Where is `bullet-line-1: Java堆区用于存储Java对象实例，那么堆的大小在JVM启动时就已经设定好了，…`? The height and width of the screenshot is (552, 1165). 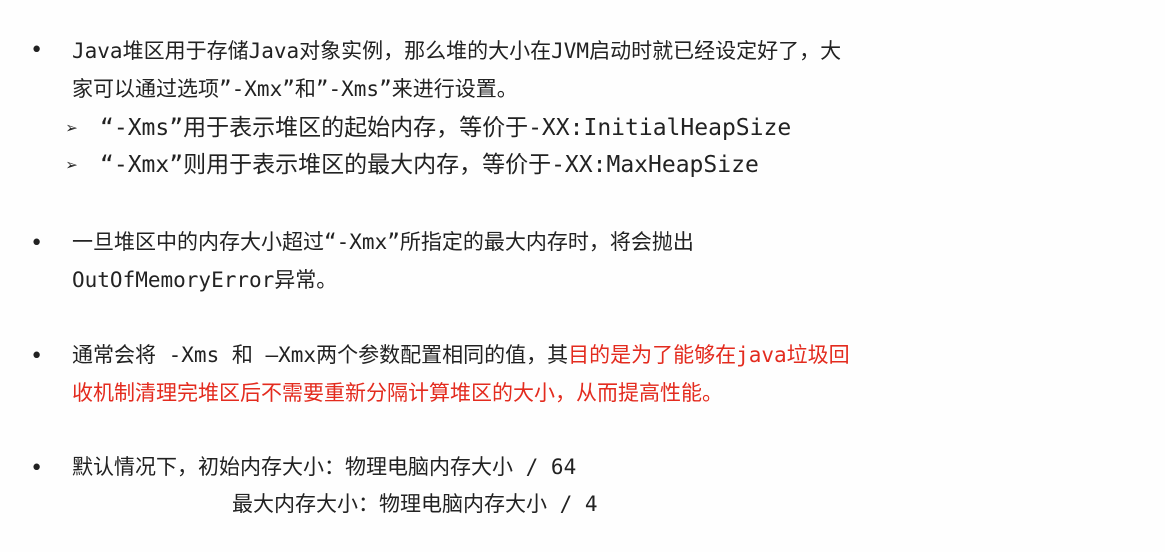 bullet-line-1: Java堆区用于存储Java对象实例，那么堆的大小在JVM启动时就已经设定好了，… is located at coordinates (457, 51).